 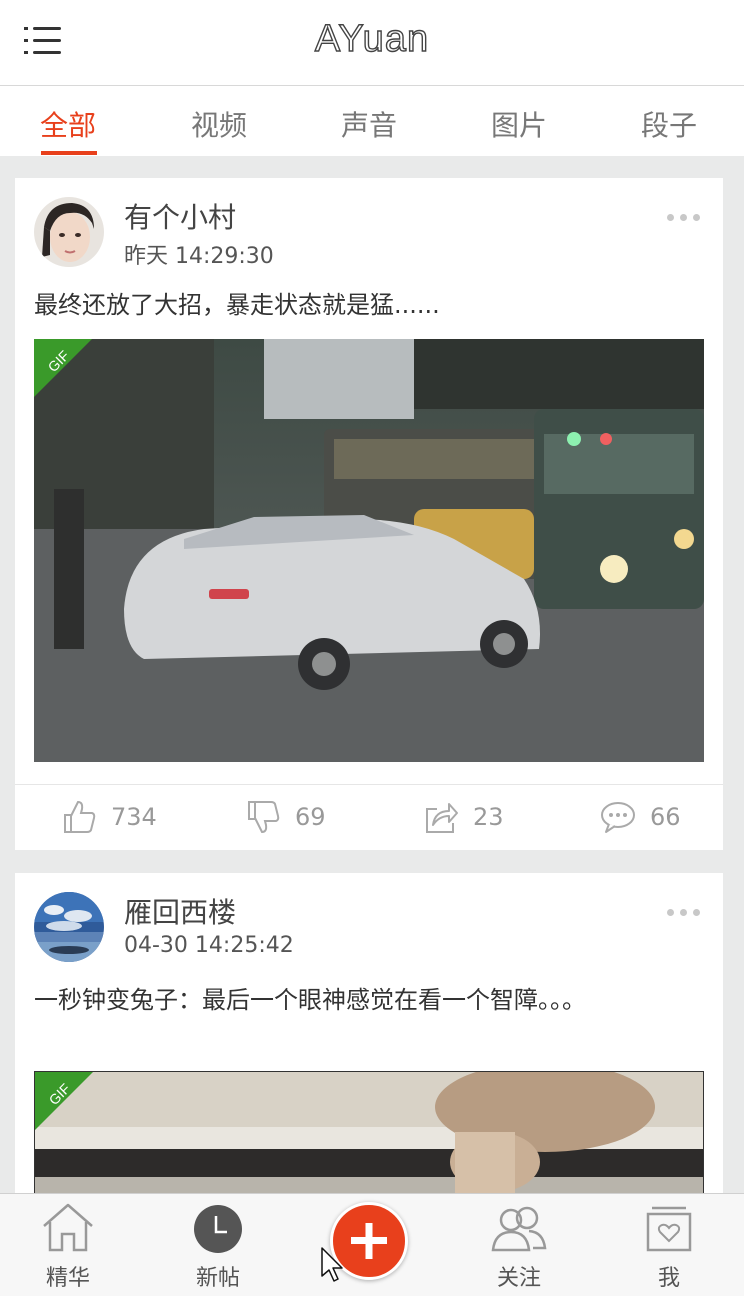 I want to click on nav-following-label: 关注, so click(x=518, y=1278).